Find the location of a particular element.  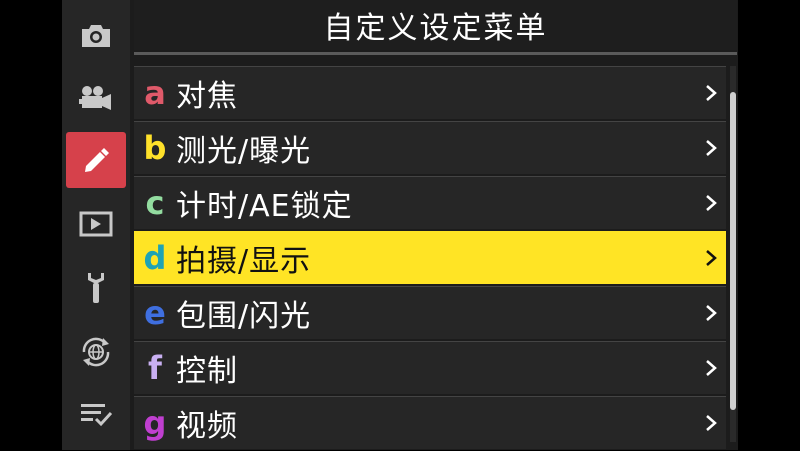

menu-item-a: a 对焦 is located at coordinates (430, 92).